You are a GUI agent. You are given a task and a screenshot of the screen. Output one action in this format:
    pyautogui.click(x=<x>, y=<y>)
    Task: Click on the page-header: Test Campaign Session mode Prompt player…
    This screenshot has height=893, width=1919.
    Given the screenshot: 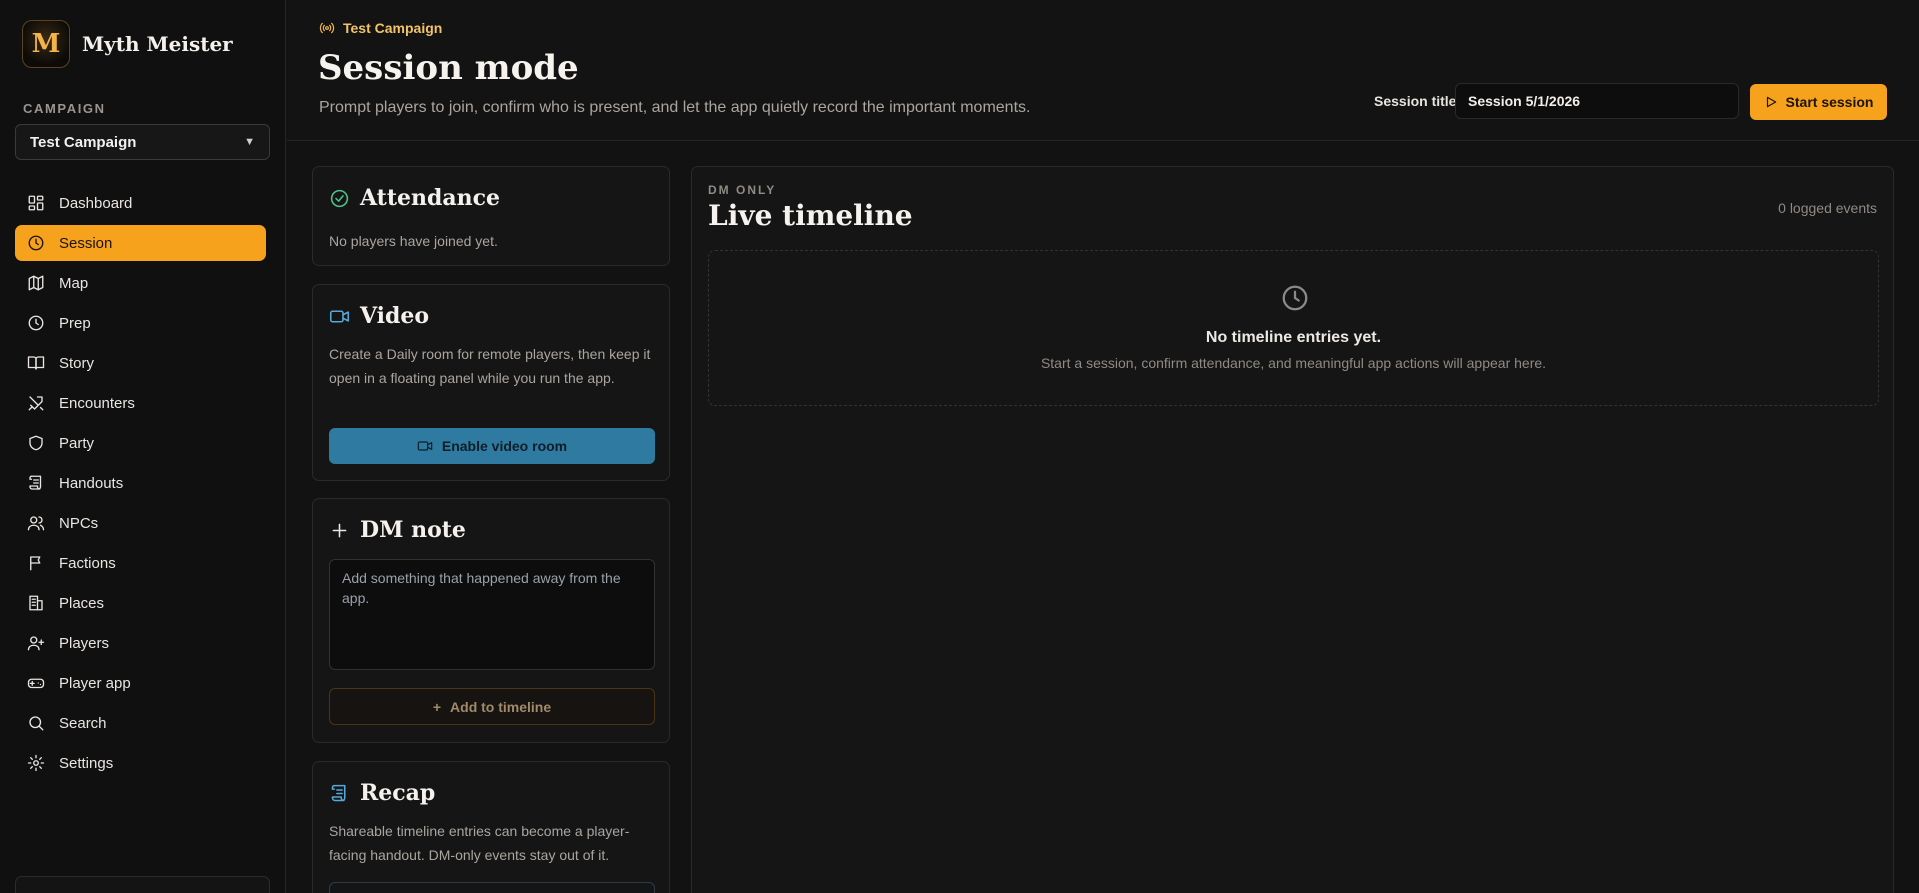 What is the action you would take?
    pyautogui.click(x=1103, y=70)
    